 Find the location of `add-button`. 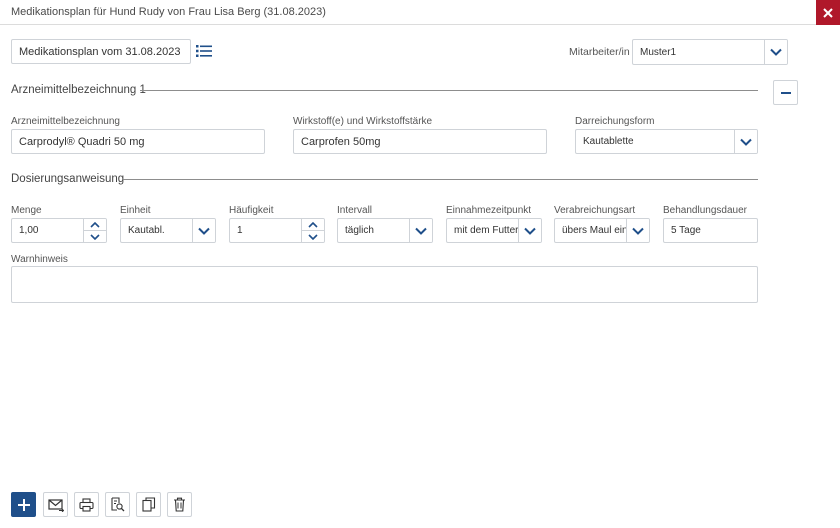

add-button is located at coordinates (23, 504).